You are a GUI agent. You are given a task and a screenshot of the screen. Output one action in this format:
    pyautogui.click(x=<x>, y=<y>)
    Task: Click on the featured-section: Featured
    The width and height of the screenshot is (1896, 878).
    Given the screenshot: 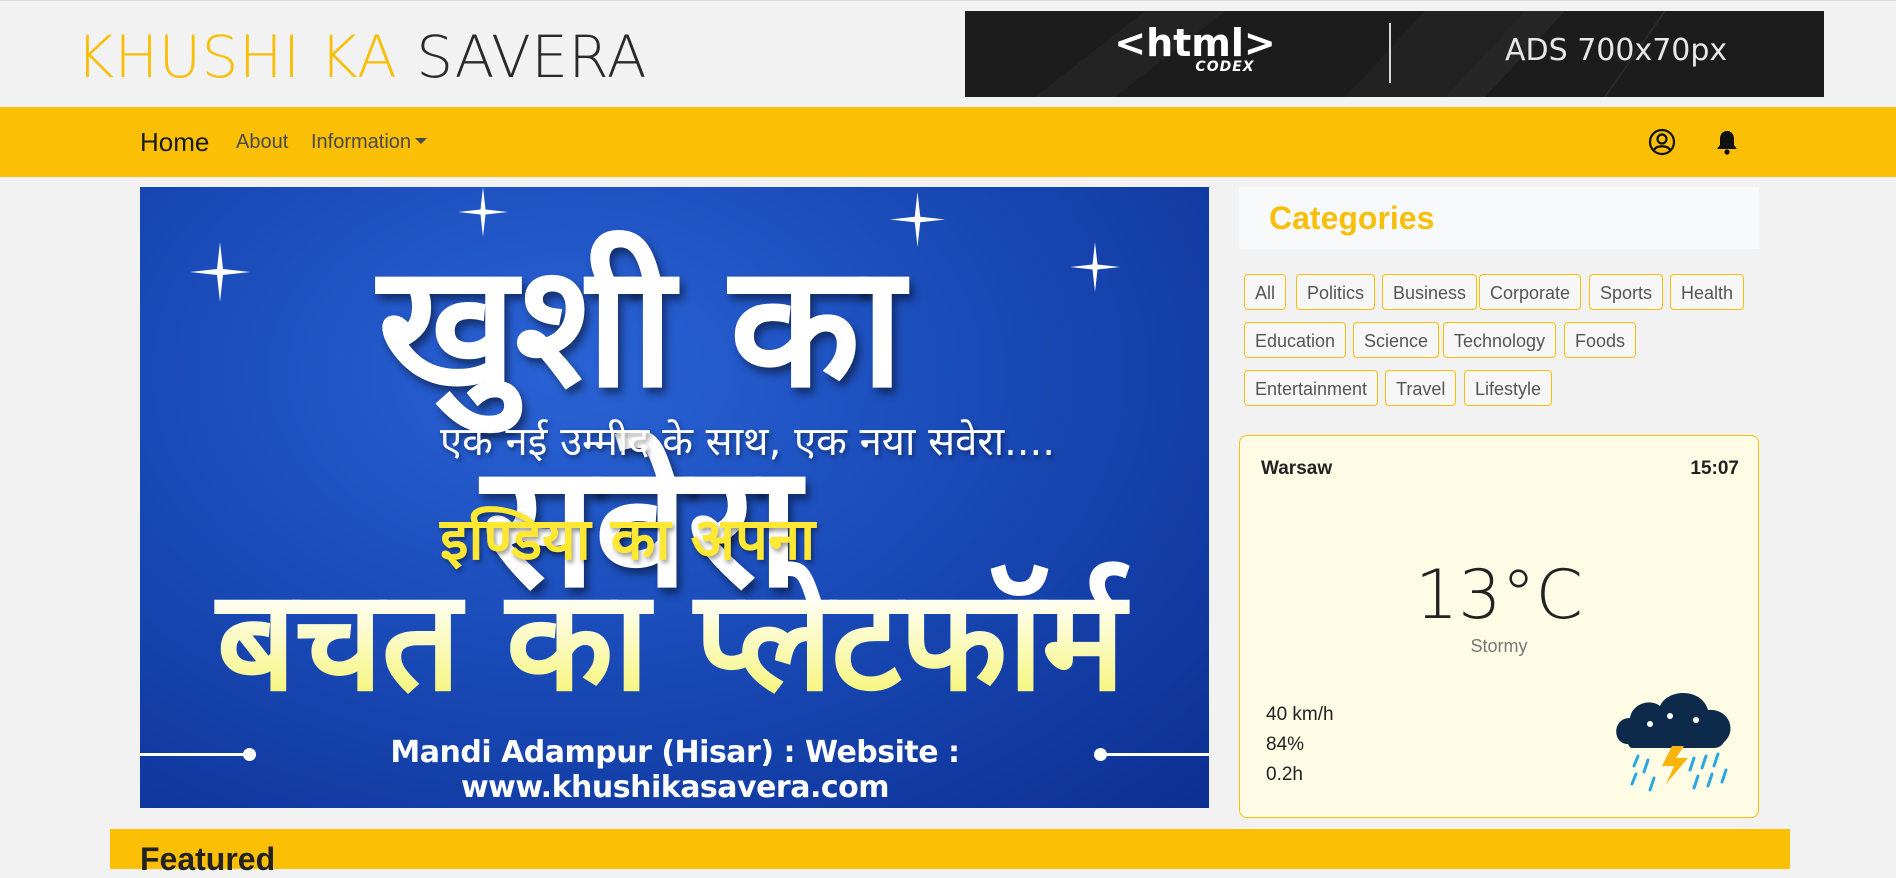 What is the action you would take?
    pyautogui.click(x=950, y=853)
    